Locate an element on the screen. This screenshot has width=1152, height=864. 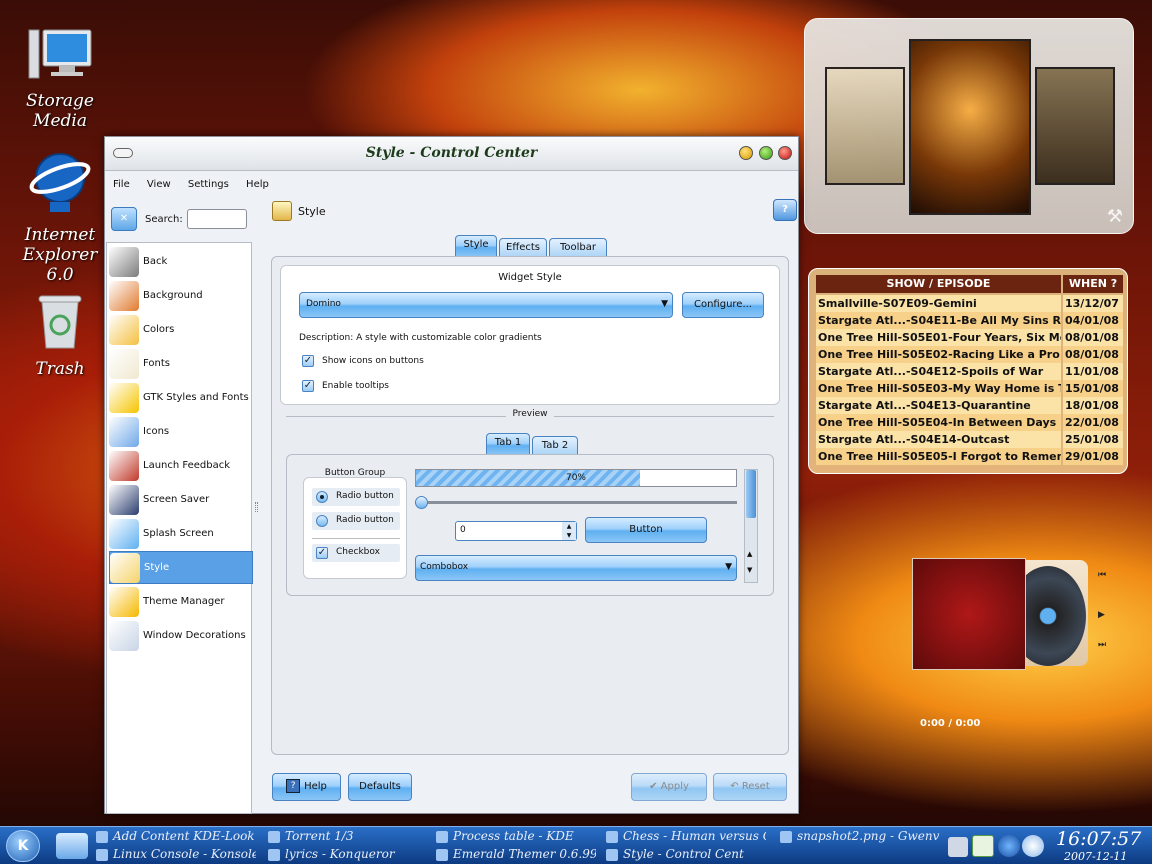
chevron-down-icon: ▼ is located at coordinates (728, 567).